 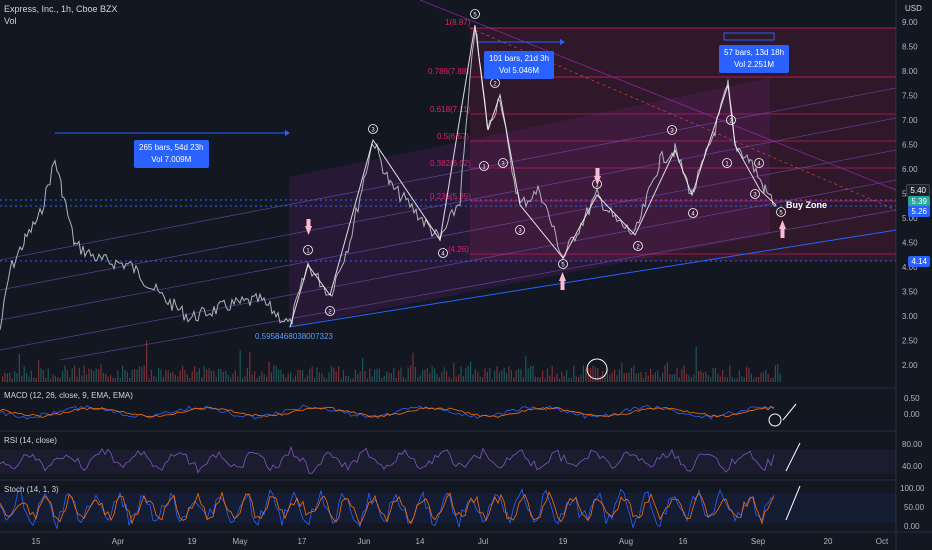 I want to click on rsi-tick: 80.00, so click(x=912, y=444).